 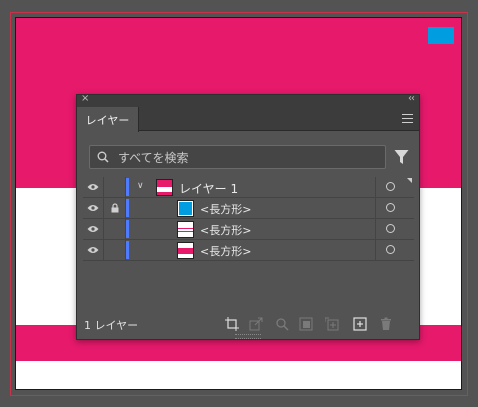 I want to click on create-new-layer-icon, so click(x=360, y=324).